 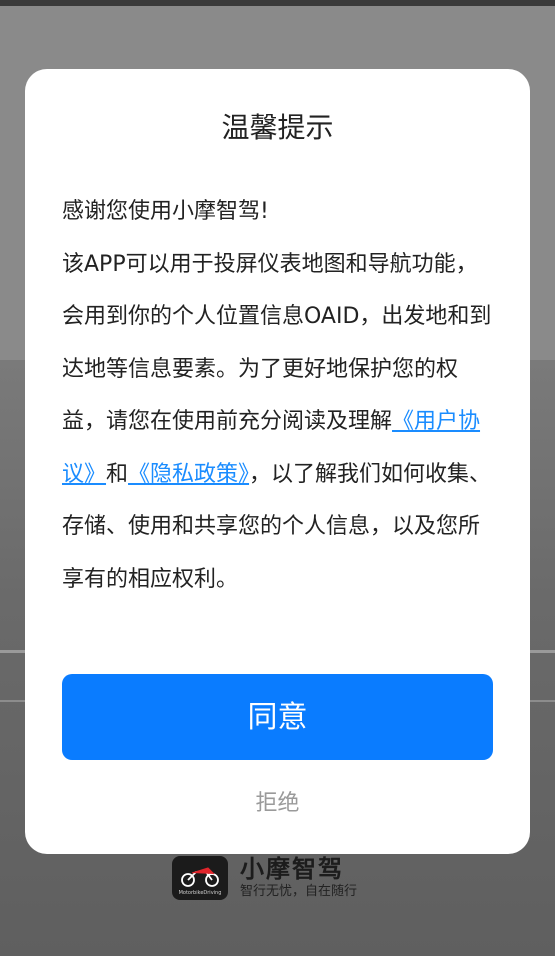 I want to click on status-bar-background, so click(x=277, y=3).